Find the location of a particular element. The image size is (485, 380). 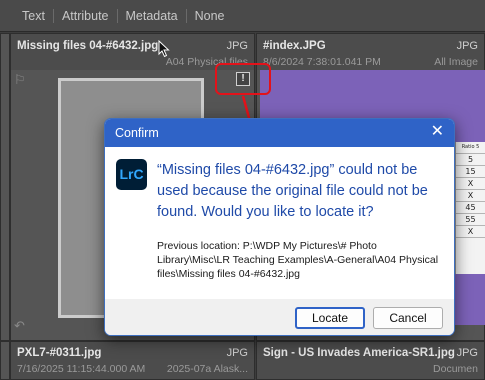

mouse-cursor-icon is located at coordinates (164, 49).